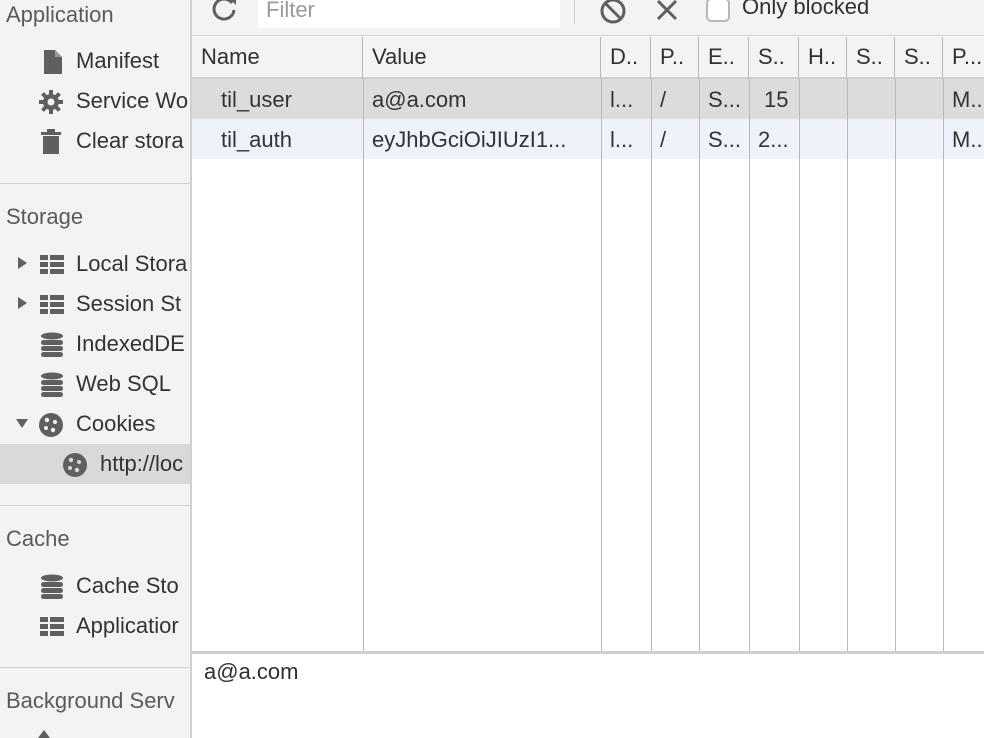  I want to click on sidebar-item-local-storage: Local Stora, so click(95, 264).